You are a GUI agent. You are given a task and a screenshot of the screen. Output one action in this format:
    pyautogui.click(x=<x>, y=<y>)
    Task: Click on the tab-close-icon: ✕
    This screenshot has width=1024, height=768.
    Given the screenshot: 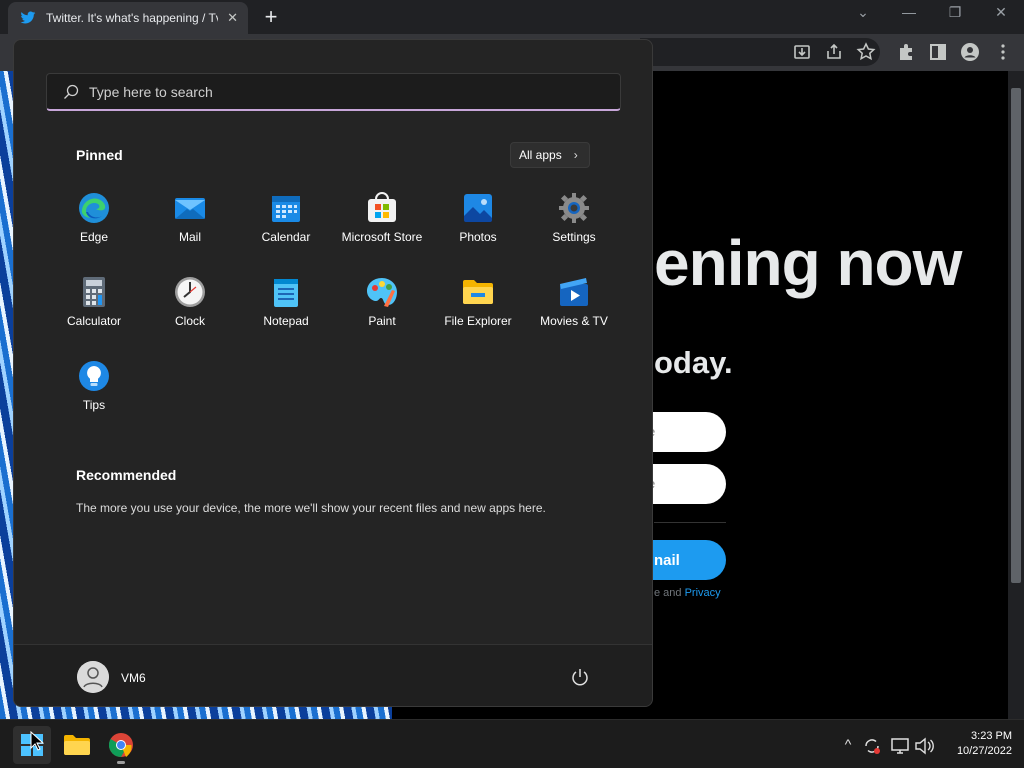 What is the action you would take?
    pyautogui.click(x=232, y=18)
    